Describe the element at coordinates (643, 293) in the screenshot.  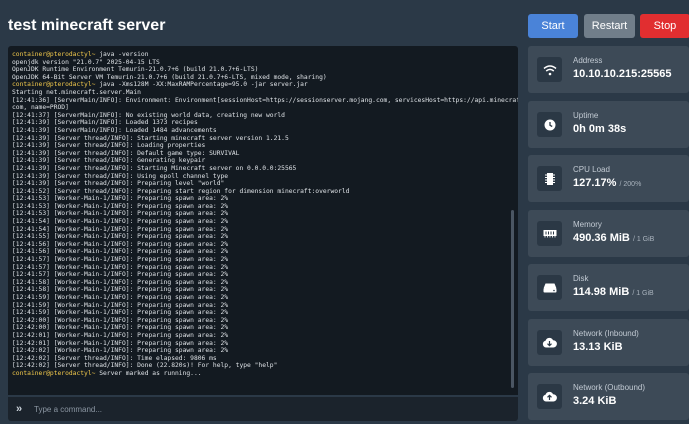
I see `disk-limit: / 1 GiB` at that location.